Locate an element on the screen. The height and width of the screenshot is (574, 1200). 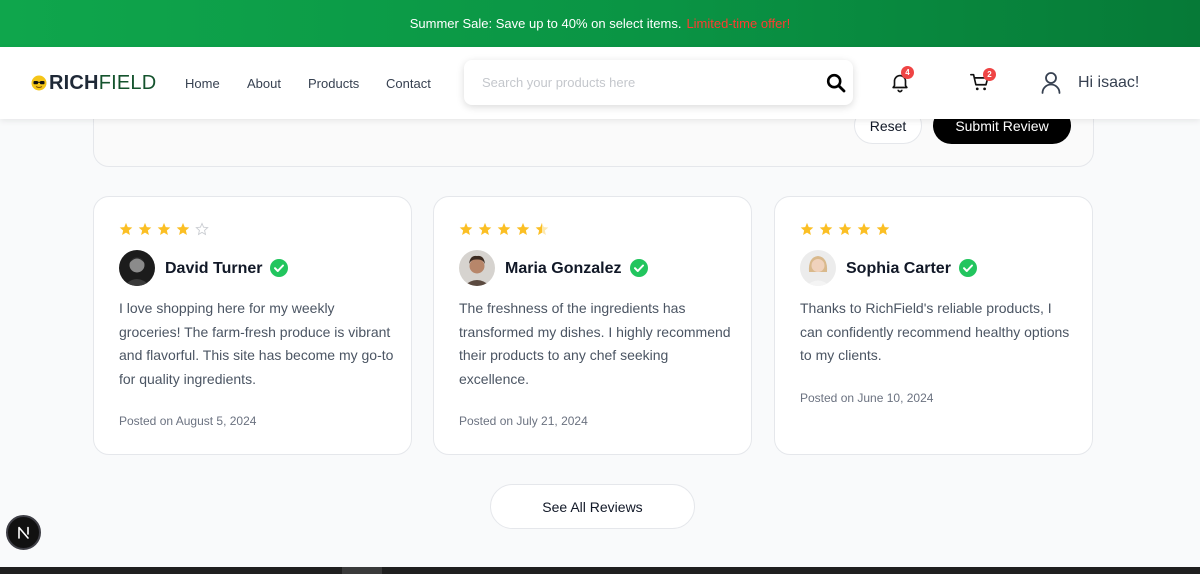
nav-about: About is located at coordinates (264, 83).